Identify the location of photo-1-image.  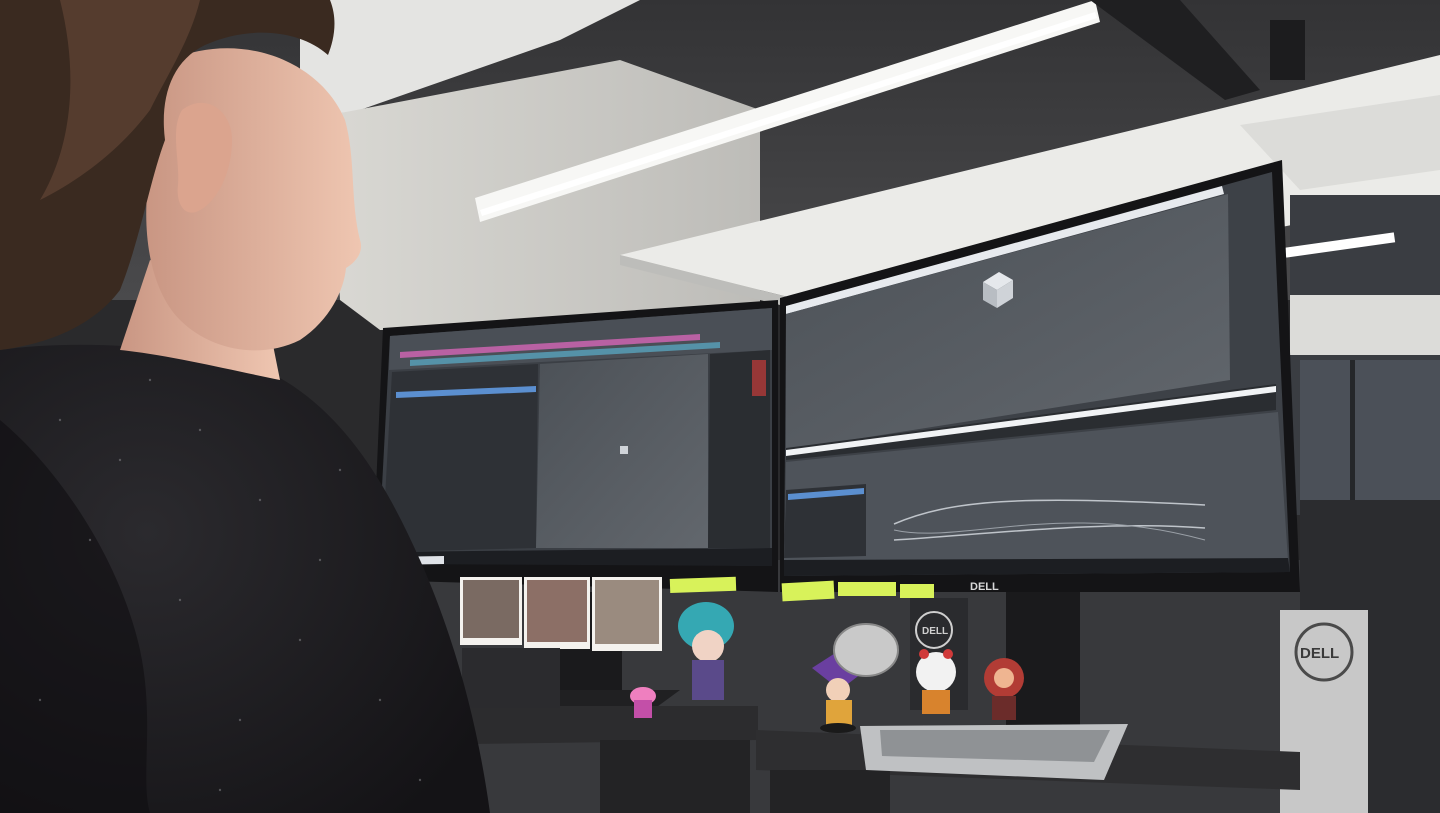
(491, 609).